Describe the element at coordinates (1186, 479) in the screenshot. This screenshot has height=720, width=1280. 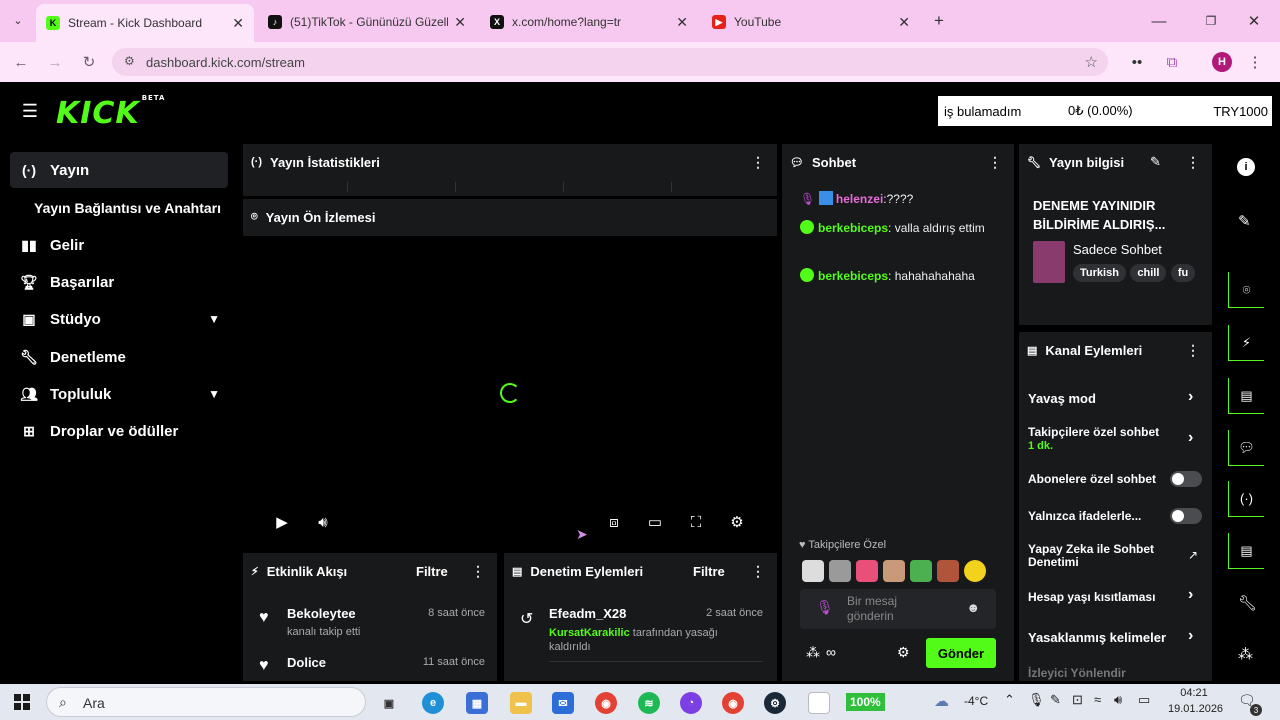
I see `subs-only-toggle` at that location.